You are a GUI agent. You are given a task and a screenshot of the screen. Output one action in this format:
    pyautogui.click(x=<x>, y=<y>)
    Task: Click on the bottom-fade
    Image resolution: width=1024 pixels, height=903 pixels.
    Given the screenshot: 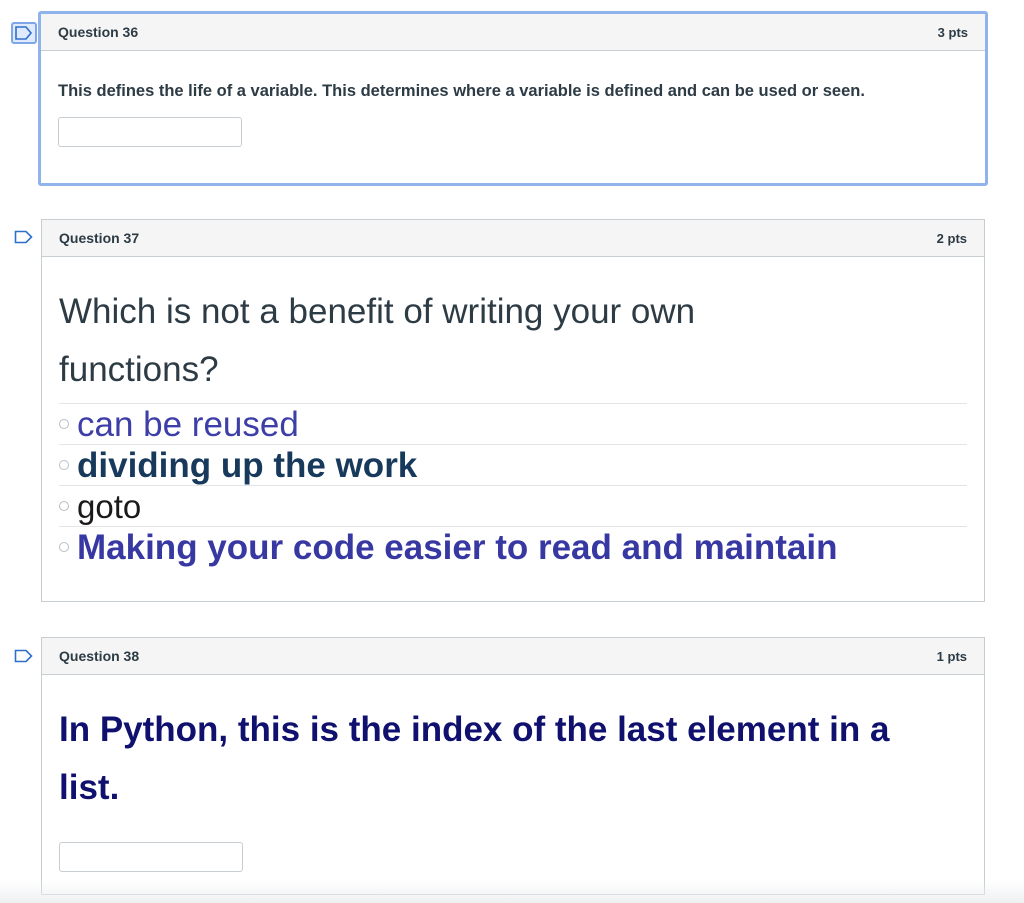 What is the action you would take?
    pyautogui.click(x=512, y=892)
    